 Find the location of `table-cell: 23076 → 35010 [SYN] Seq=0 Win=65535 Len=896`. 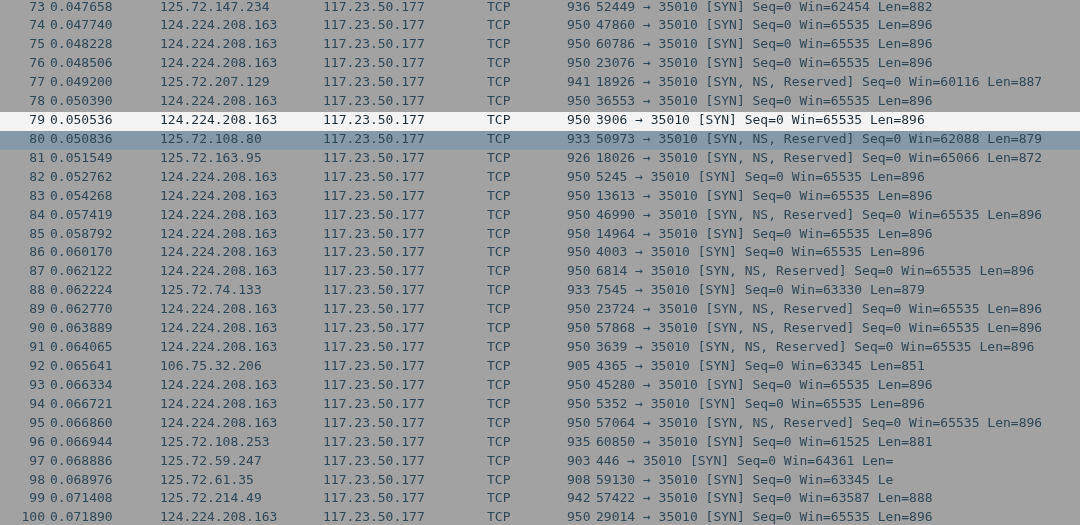

table-cell: 23076 → 35010 [SYN] Seq=0 Win=65535 Len=896 is located at coordinates (764, 63).